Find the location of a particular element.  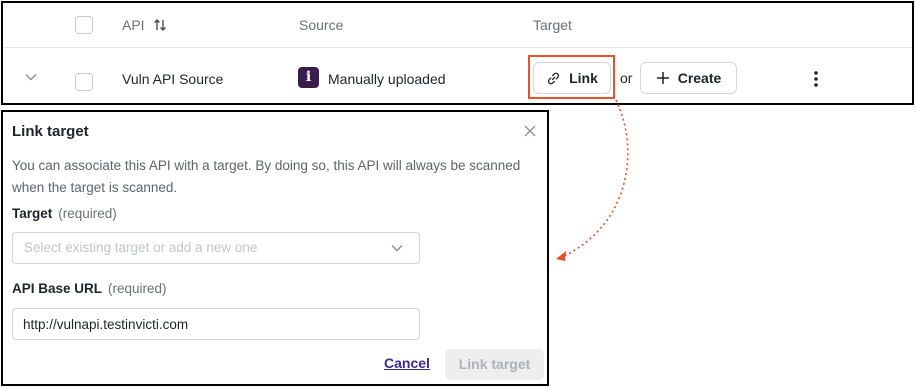

target-select-placeholder: Select existing target or add a new one is located at coordinates (141, 247).